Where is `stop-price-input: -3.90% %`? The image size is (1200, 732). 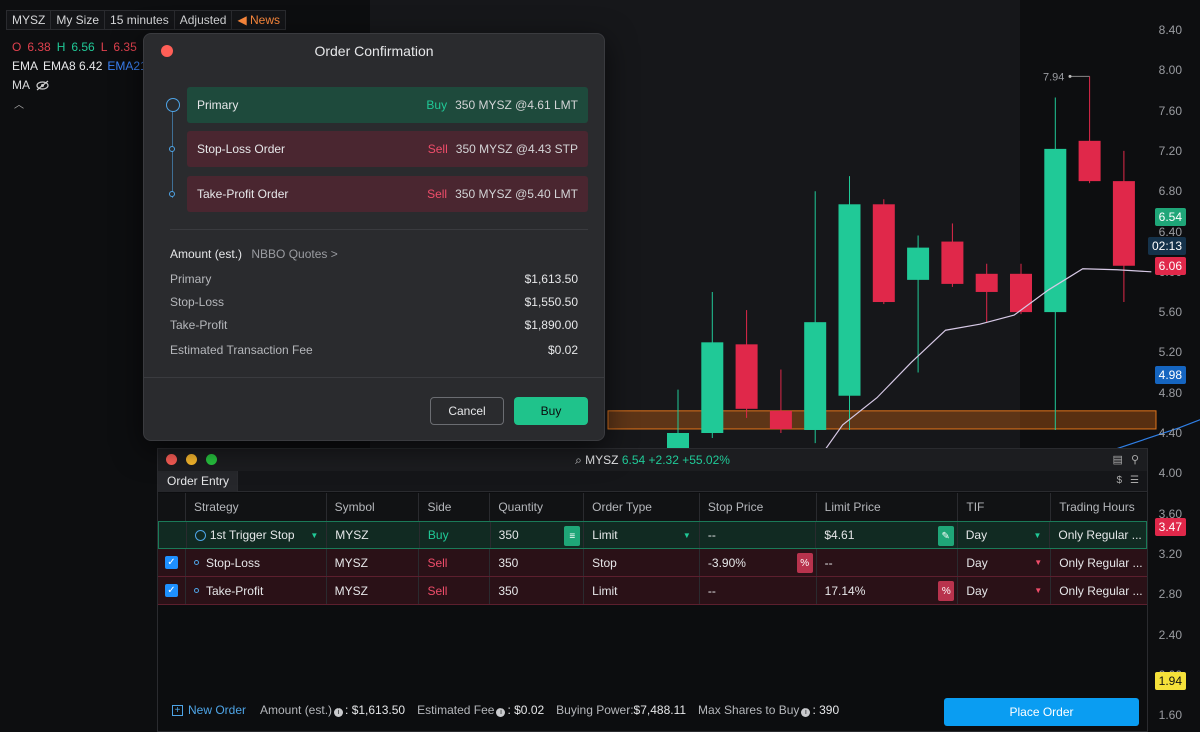 stop-price-input: -3.90% % is located at coordinates (758, 562).